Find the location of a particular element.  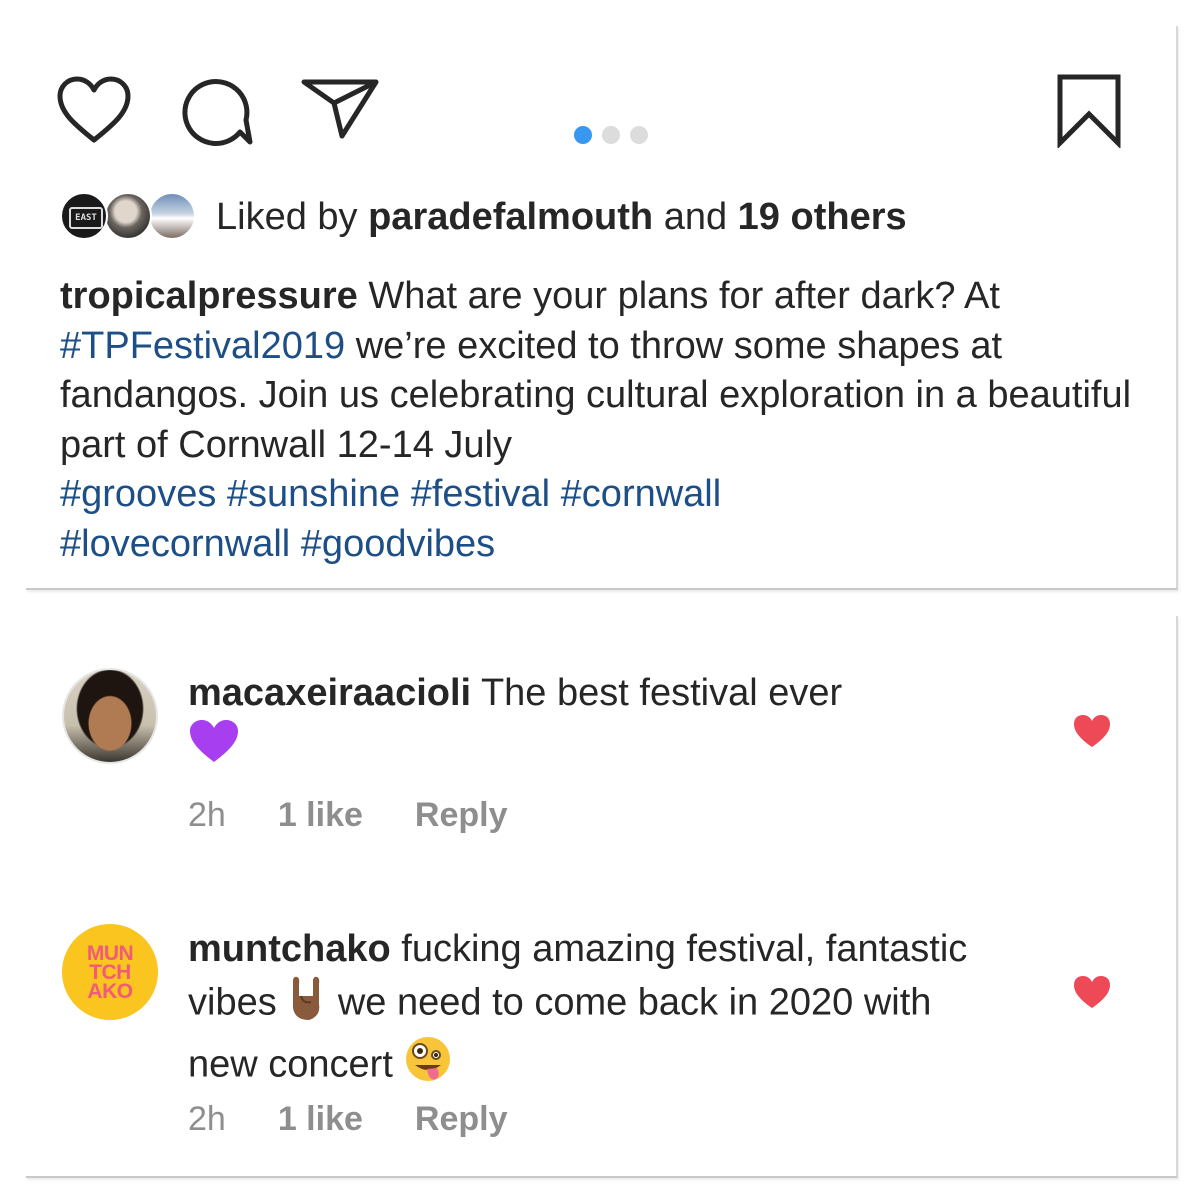

hashtag-link: #cornwall is located at coordinates (641, 494).